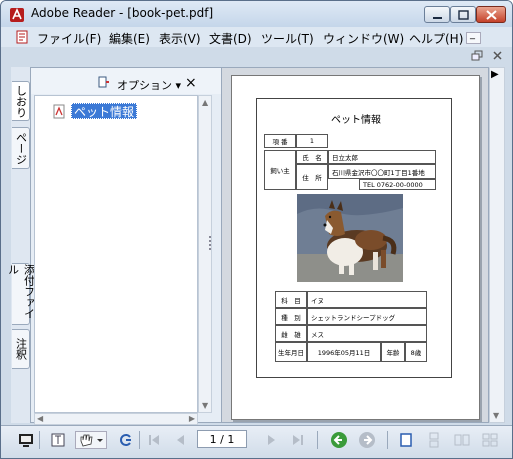 Image resolution: width=513 pixels, height=459 pixels. I want to click on single-page-icon, so click(406, 440).